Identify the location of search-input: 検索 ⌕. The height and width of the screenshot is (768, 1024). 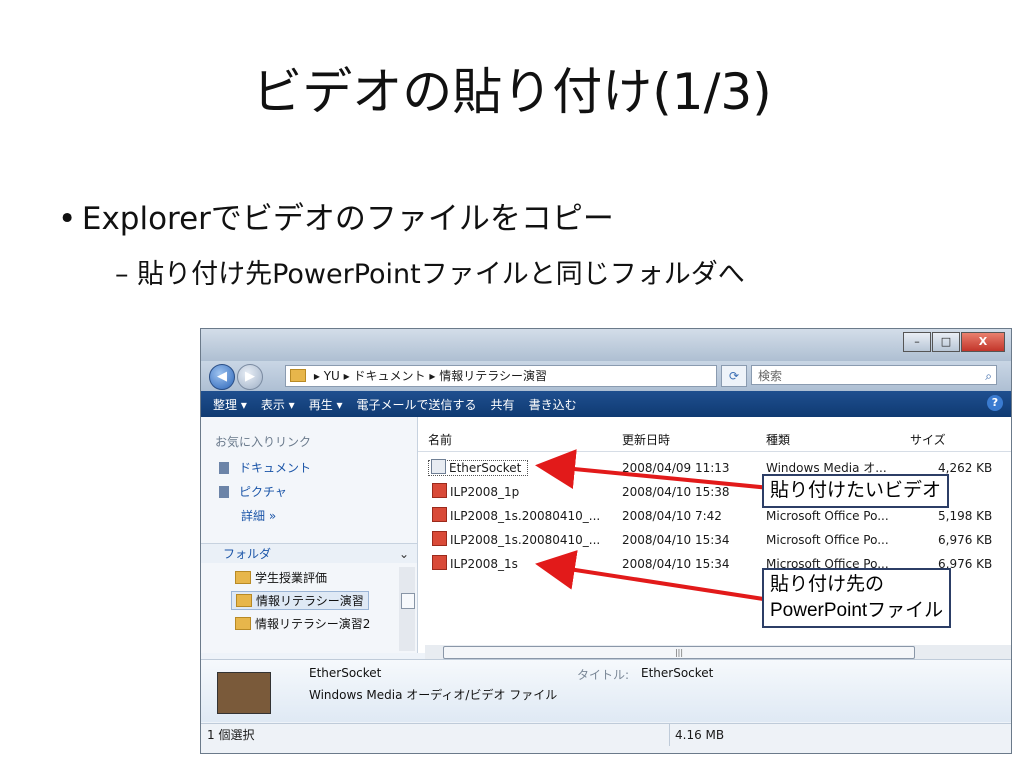
(874, 375).